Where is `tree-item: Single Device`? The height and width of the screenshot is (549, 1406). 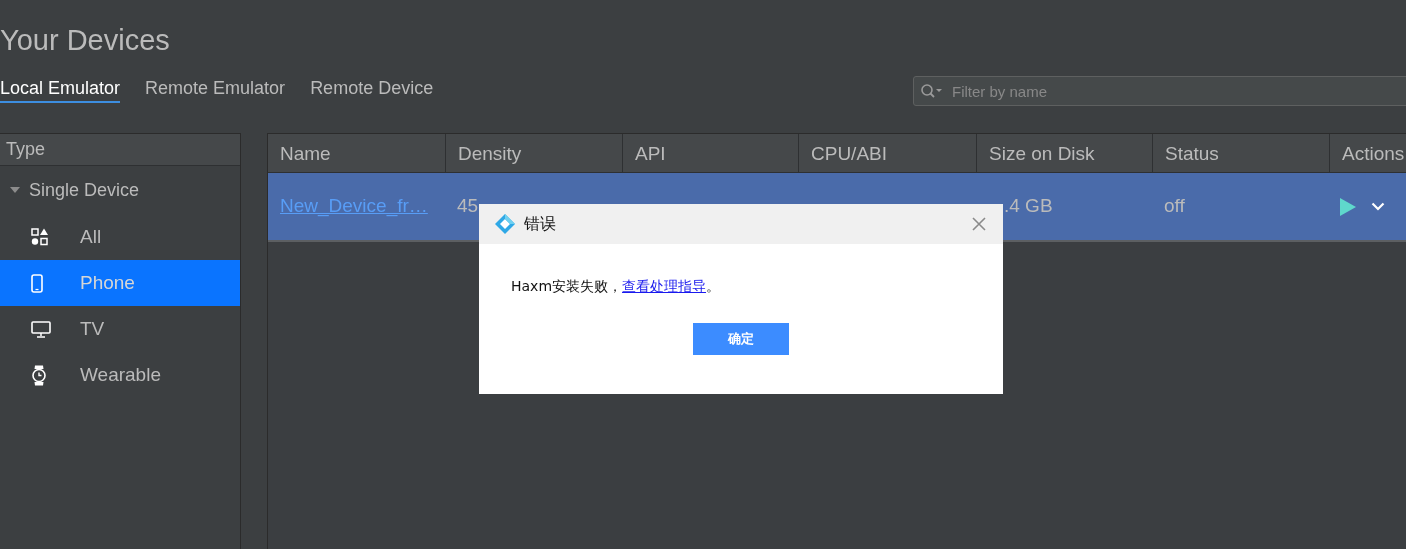 tree-item: Single Device is located at coordinates (120, 190).